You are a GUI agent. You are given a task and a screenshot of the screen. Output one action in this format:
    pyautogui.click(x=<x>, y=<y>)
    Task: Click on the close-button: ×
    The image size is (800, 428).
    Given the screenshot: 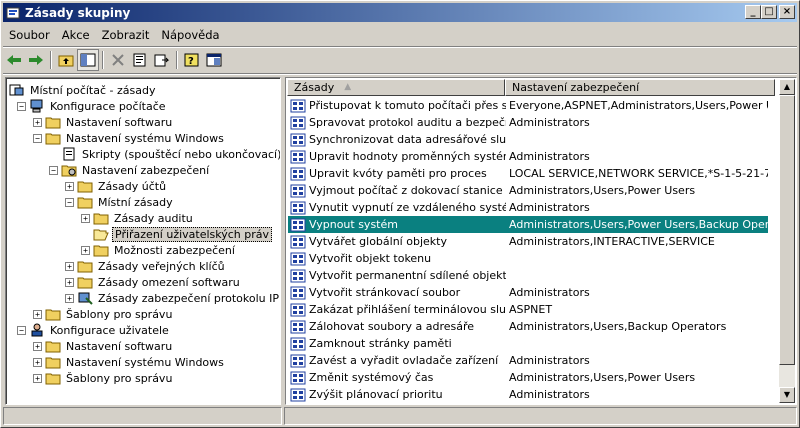 What is the action you would take?
    pyautogui.click(x=787, y=12)
    